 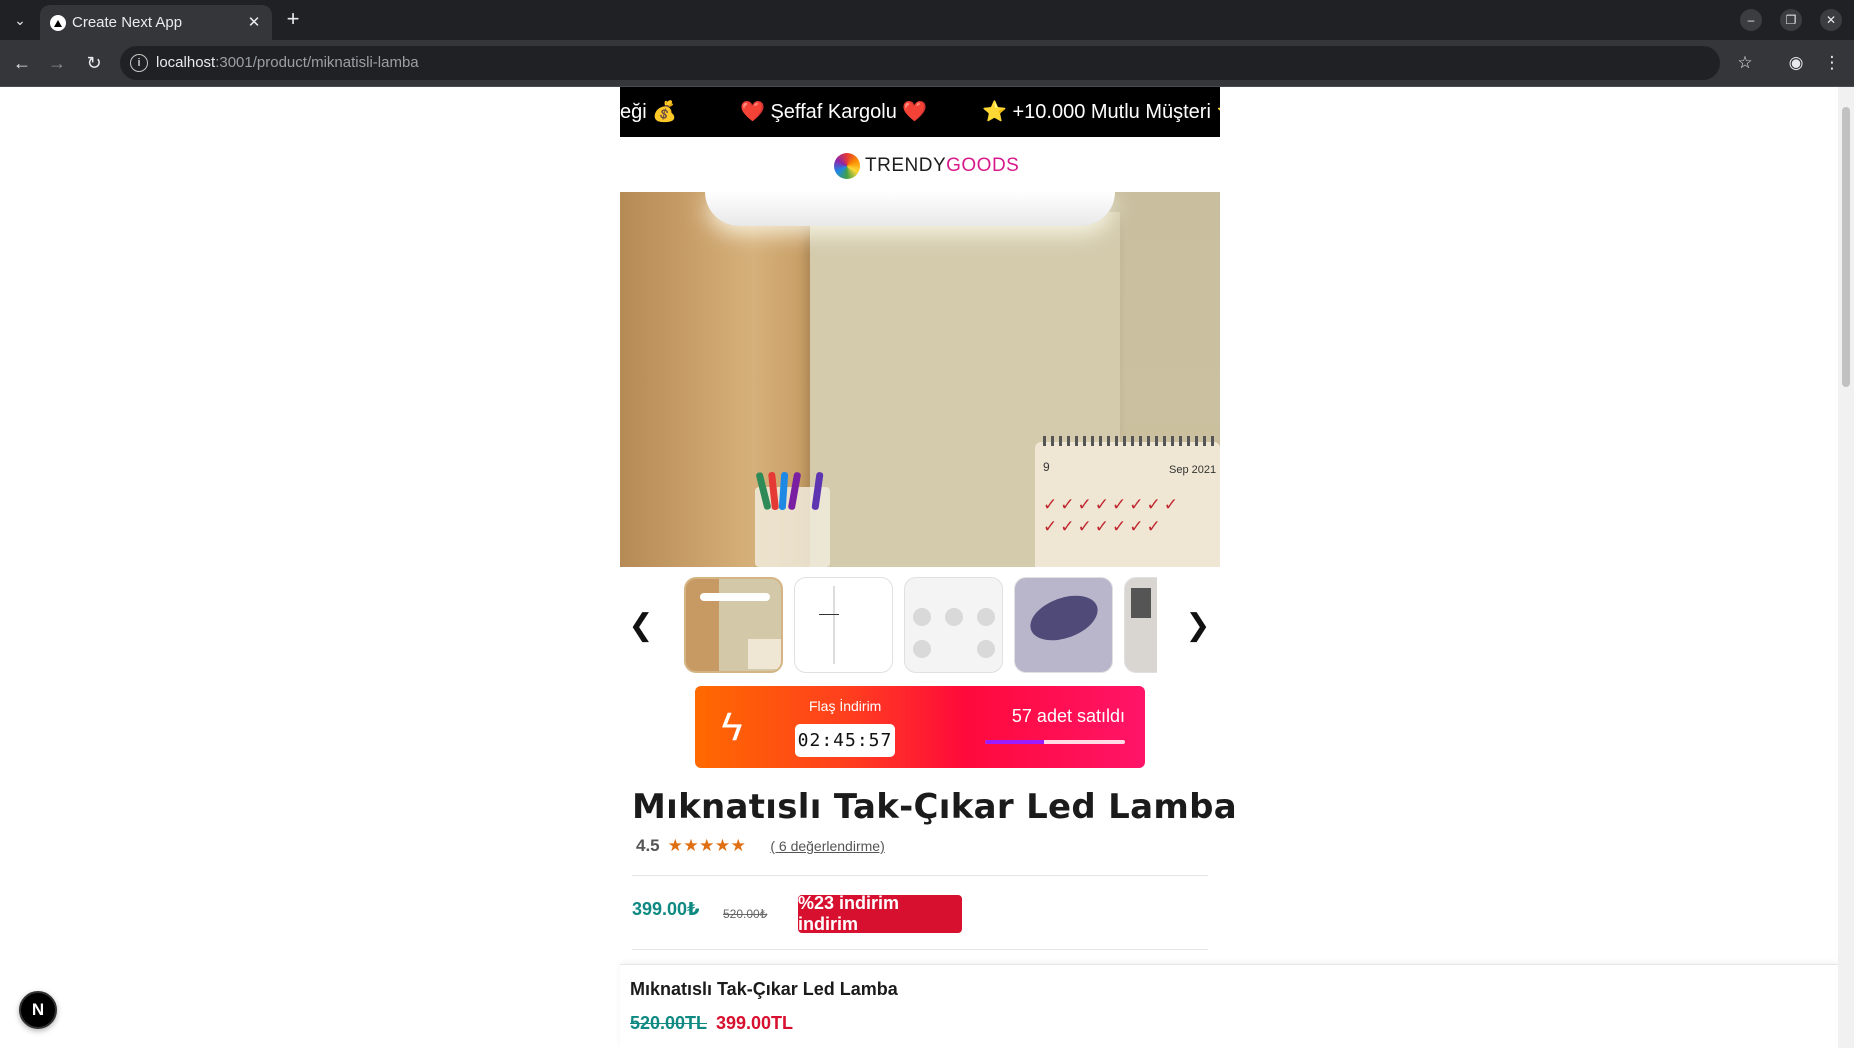 What do you see at coordinates (764, 989) in the screenshot?
I see `sticky-product-title: Mıknatıslı Tak-Çıkar Led Lamba` at bounding box center [764, 989].